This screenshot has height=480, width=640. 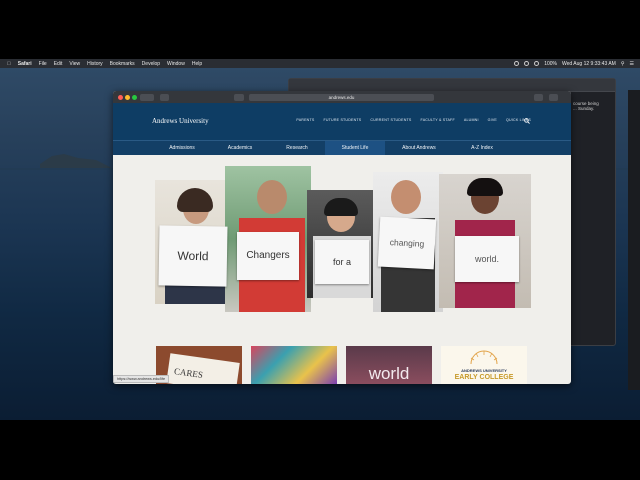 I want to click on nav-academics: Academics, so click(x=240, y=148).